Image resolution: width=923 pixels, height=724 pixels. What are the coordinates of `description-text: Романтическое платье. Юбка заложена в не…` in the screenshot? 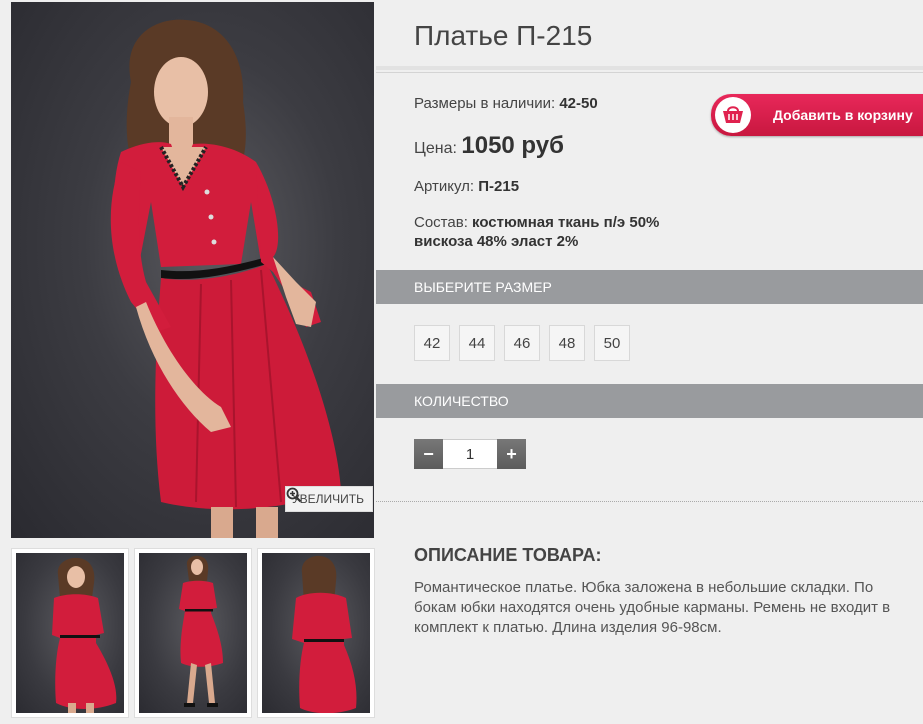 It's located at (652, 607).